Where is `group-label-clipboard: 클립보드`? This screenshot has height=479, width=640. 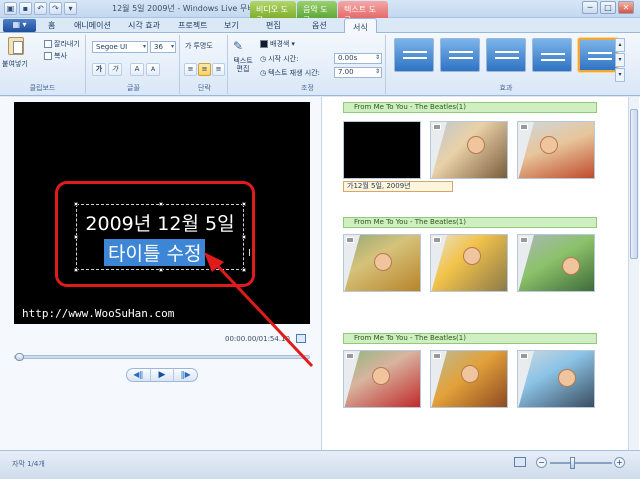 group-label-clipboard: 클립보드 is located at coordinates (42, 88).